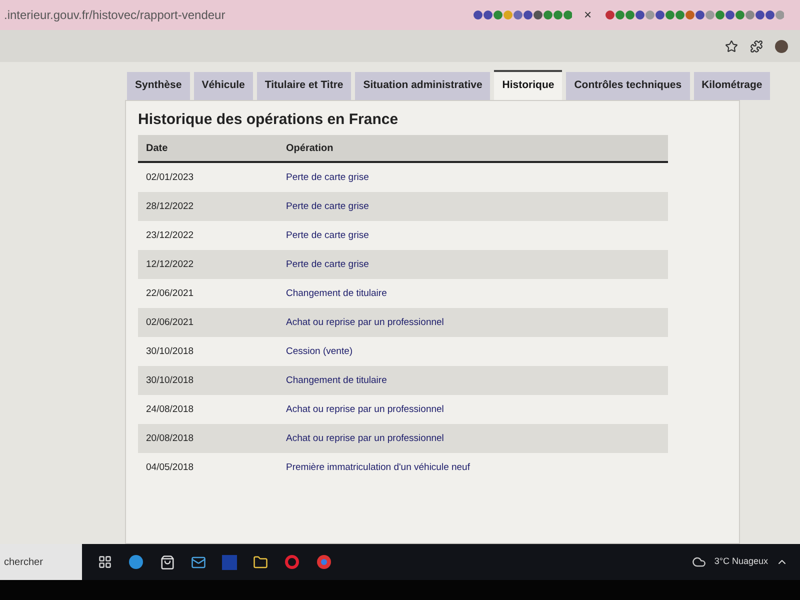 The image size is (800, 600). I want to click on table-cell-text: 12/12/2022, so click(170, 265).